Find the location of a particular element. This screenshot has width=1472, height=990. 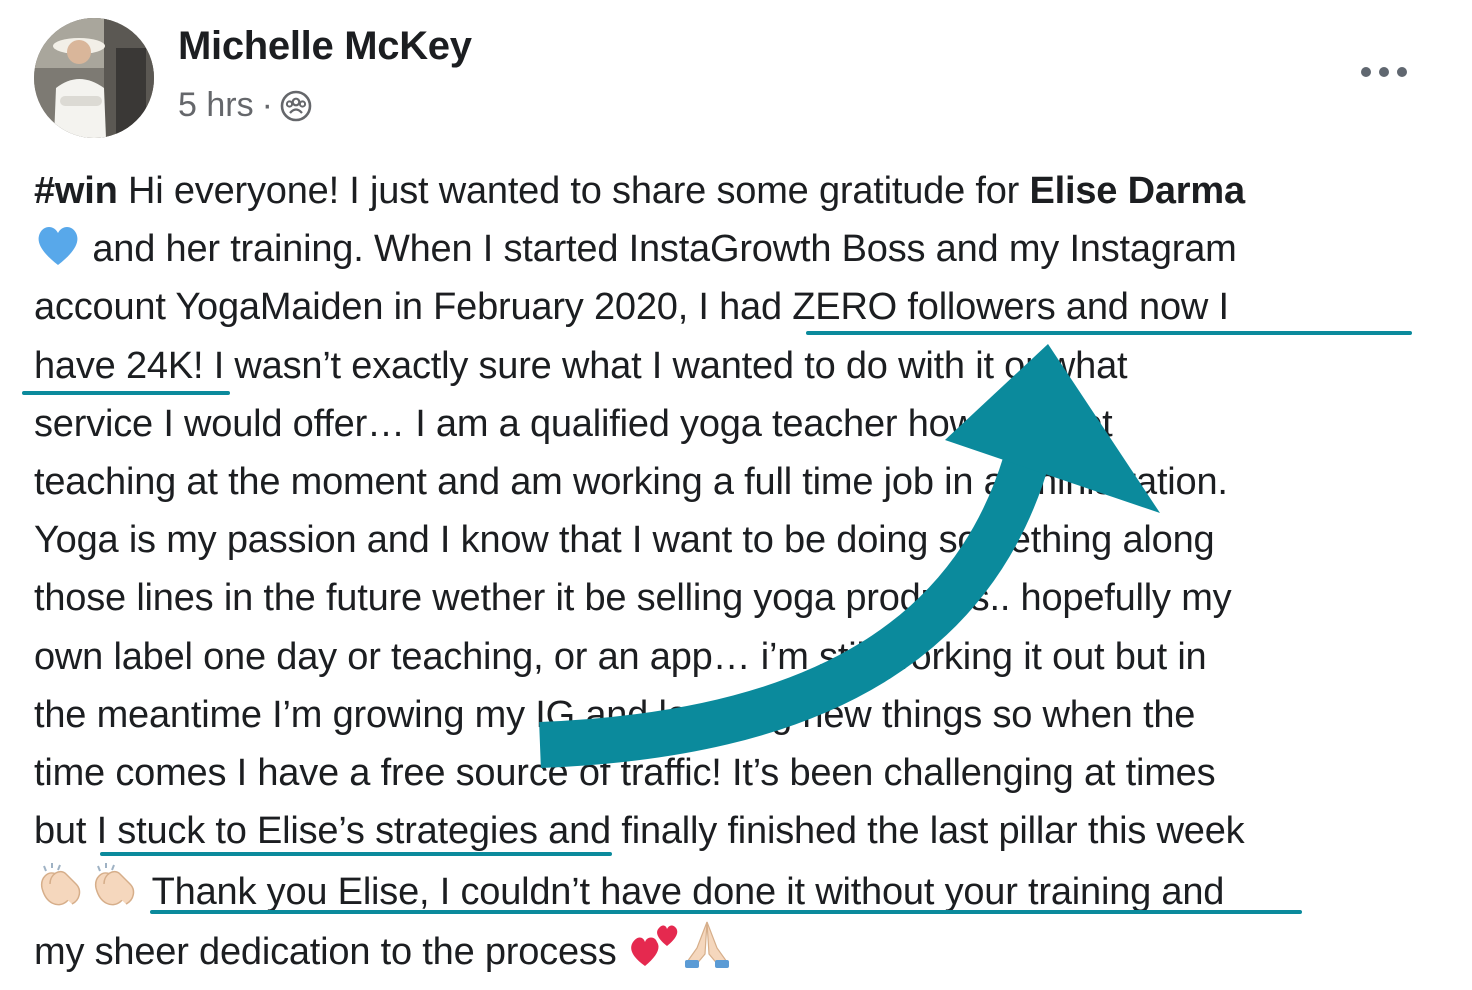

post-text-run: my sheer dedication to the process is located at coordinates (330, 952).